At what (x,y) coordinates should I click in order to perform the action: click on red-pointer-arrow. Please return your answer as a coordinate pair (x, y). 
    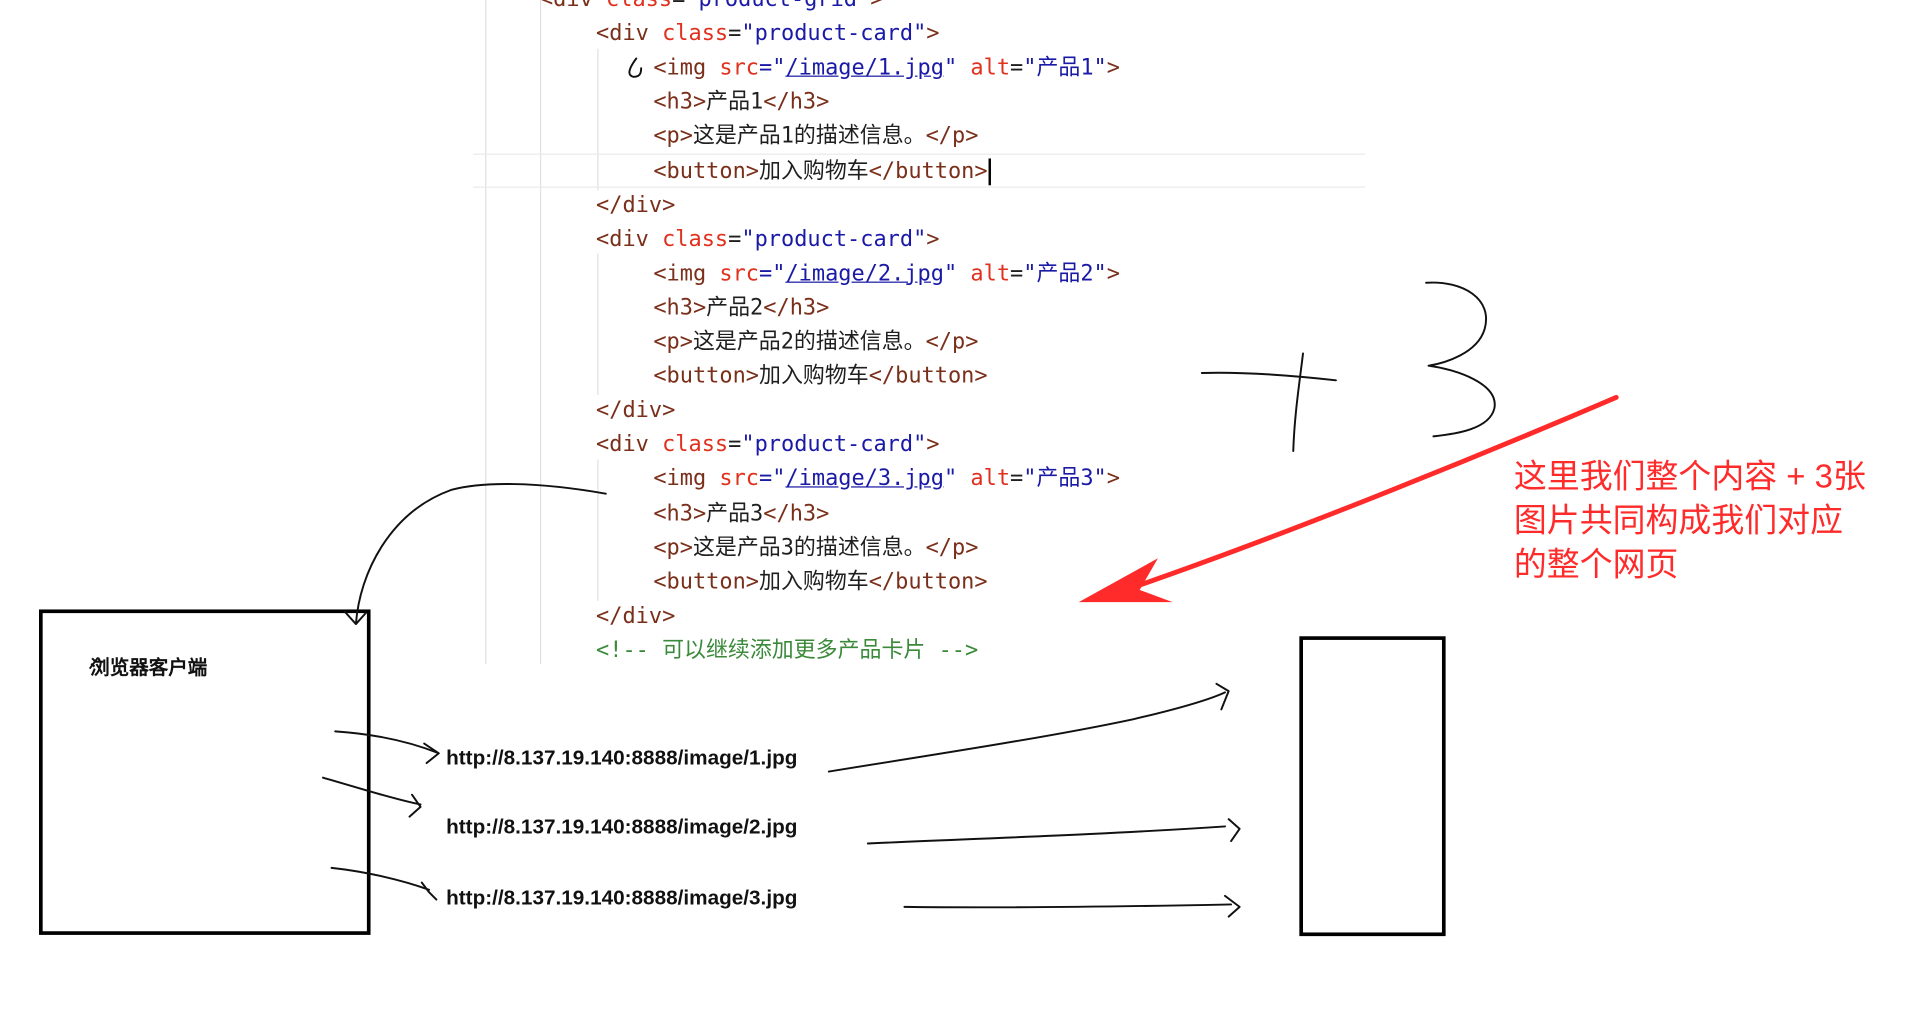
    Looking at the image, I should click on (1348, 498).